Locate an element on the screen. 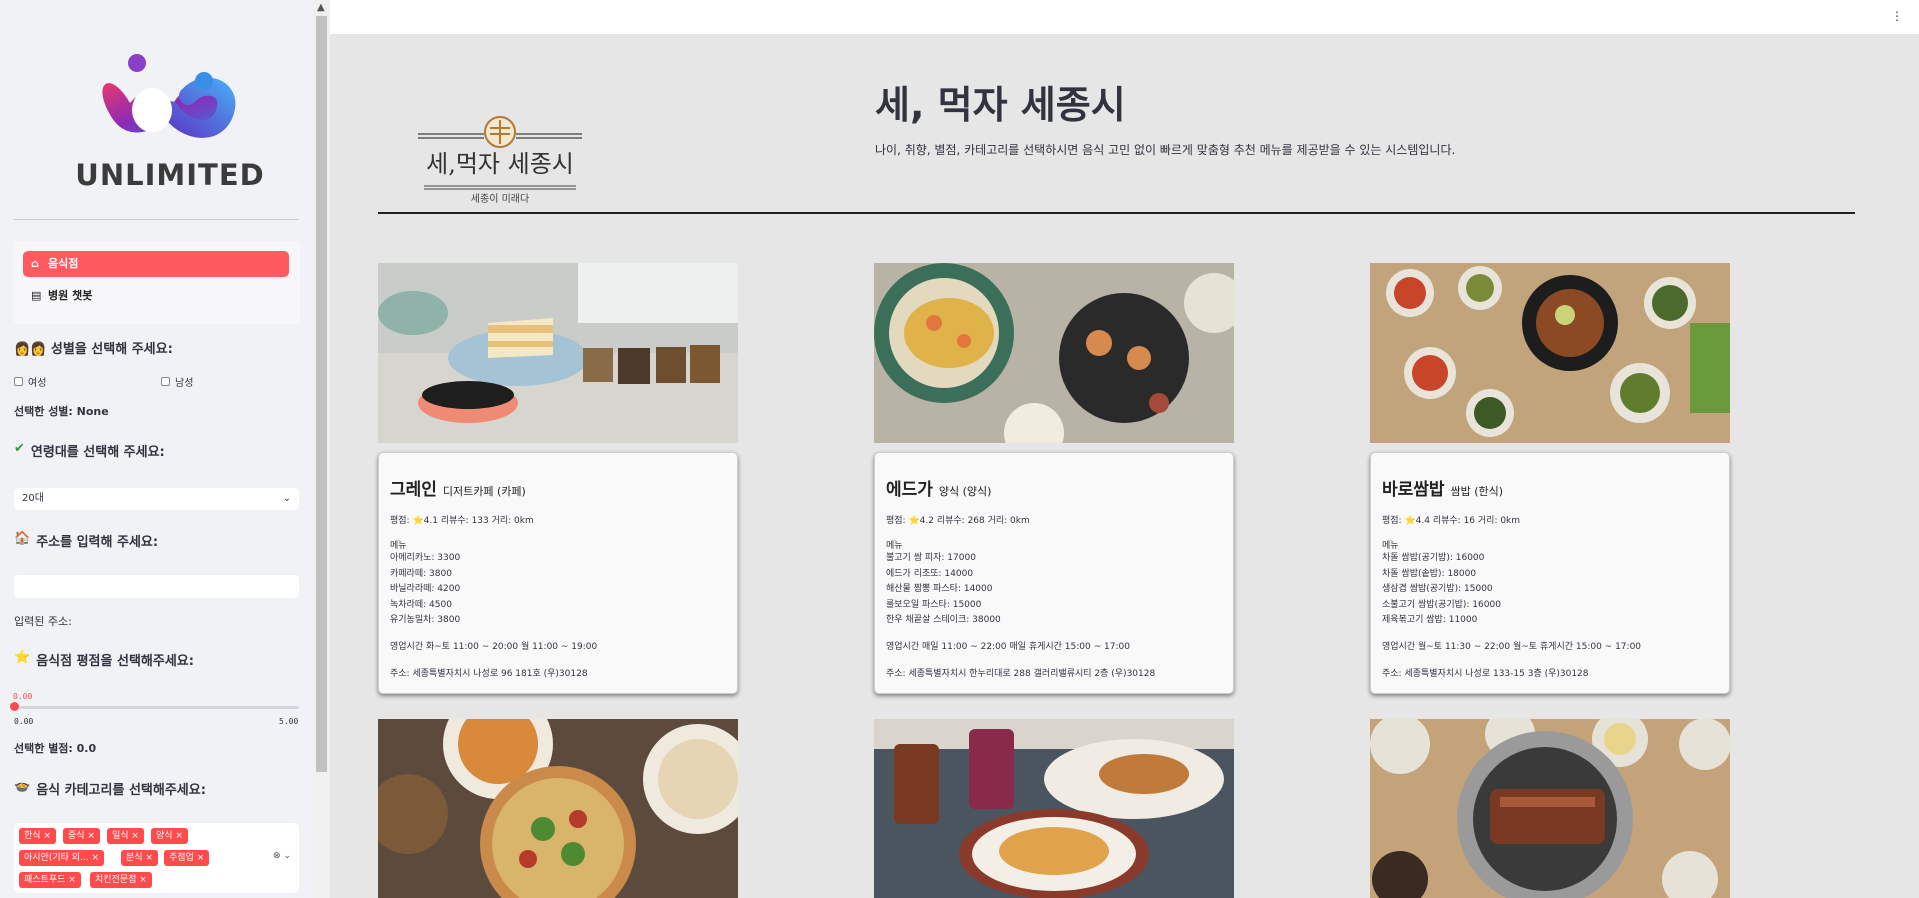  checkmark-icon: ✔ is located at coordinates (19, 448).